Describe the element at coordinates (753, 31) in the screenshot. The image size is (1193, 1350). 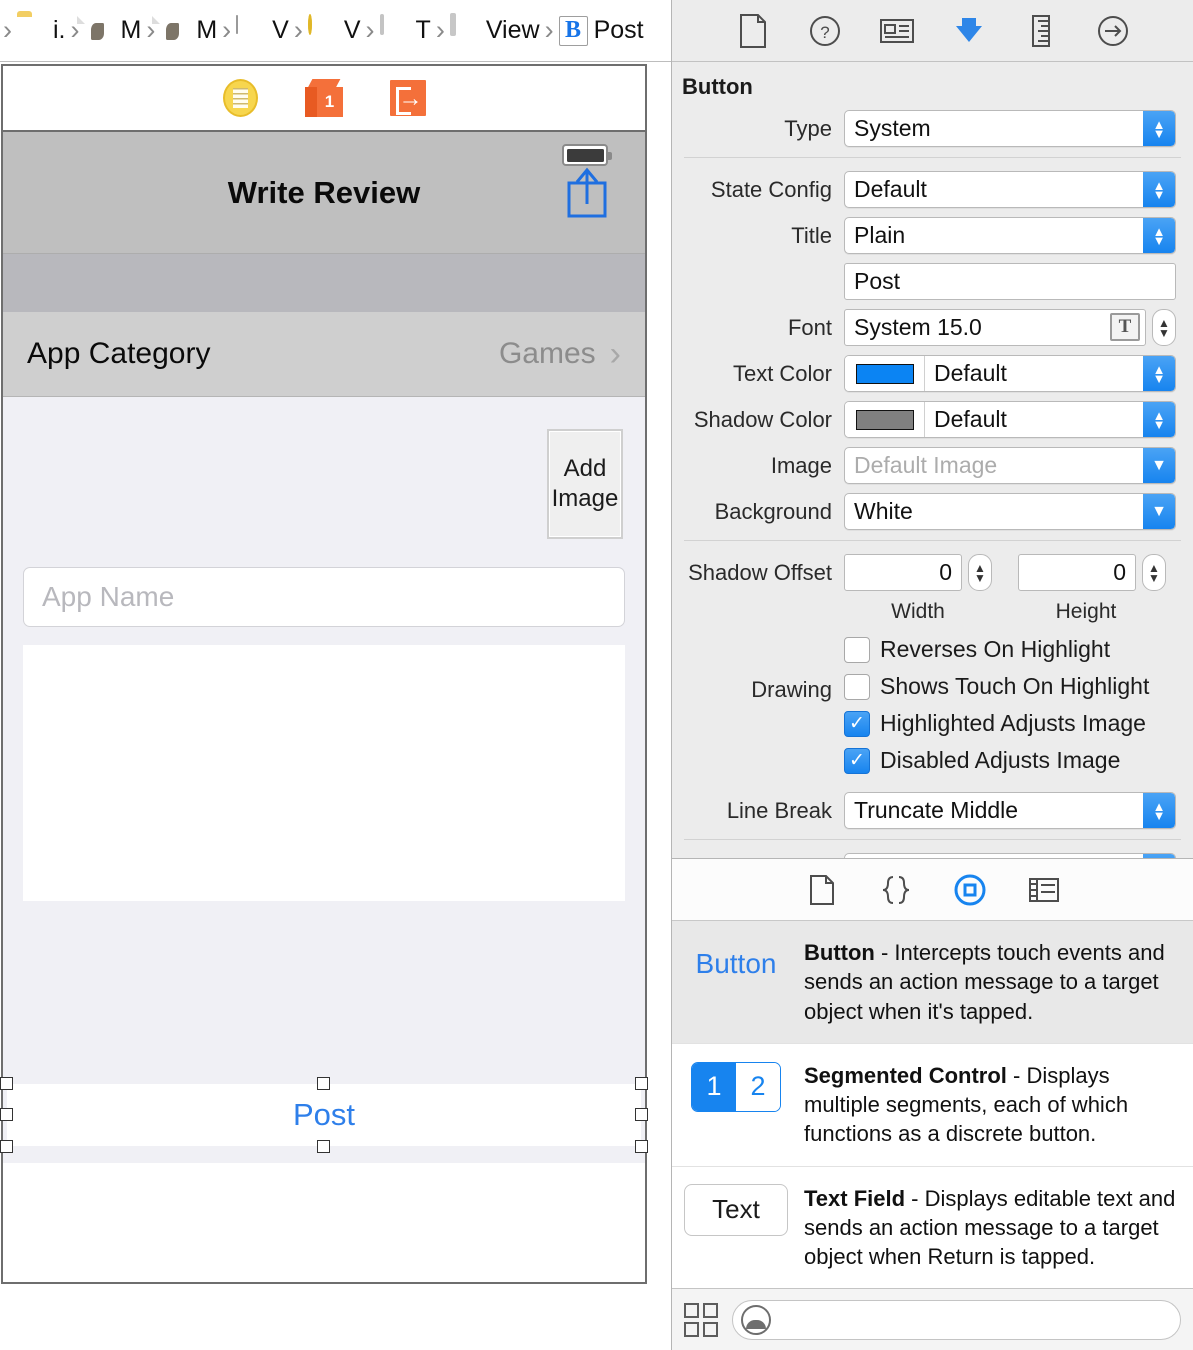
I see `file-inspector-tab` at that location.